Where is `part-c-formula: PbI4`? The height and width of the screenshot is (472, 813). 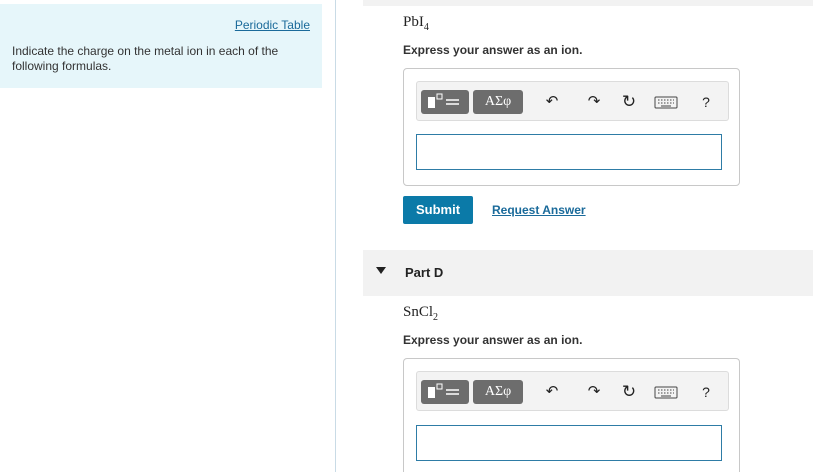
part-c-formula: PbI4 is located at coordinates (416, 23).